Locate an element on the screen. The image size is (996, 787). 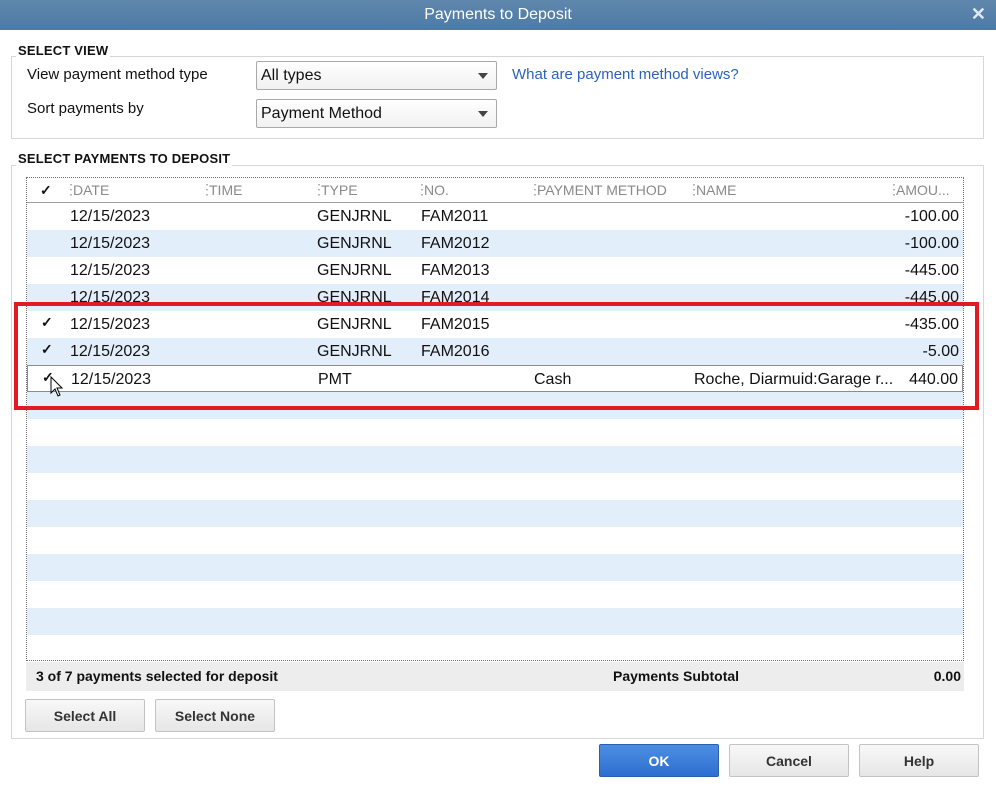
sort-payments-label: Sort payments by is located at coordinates (85, 108).